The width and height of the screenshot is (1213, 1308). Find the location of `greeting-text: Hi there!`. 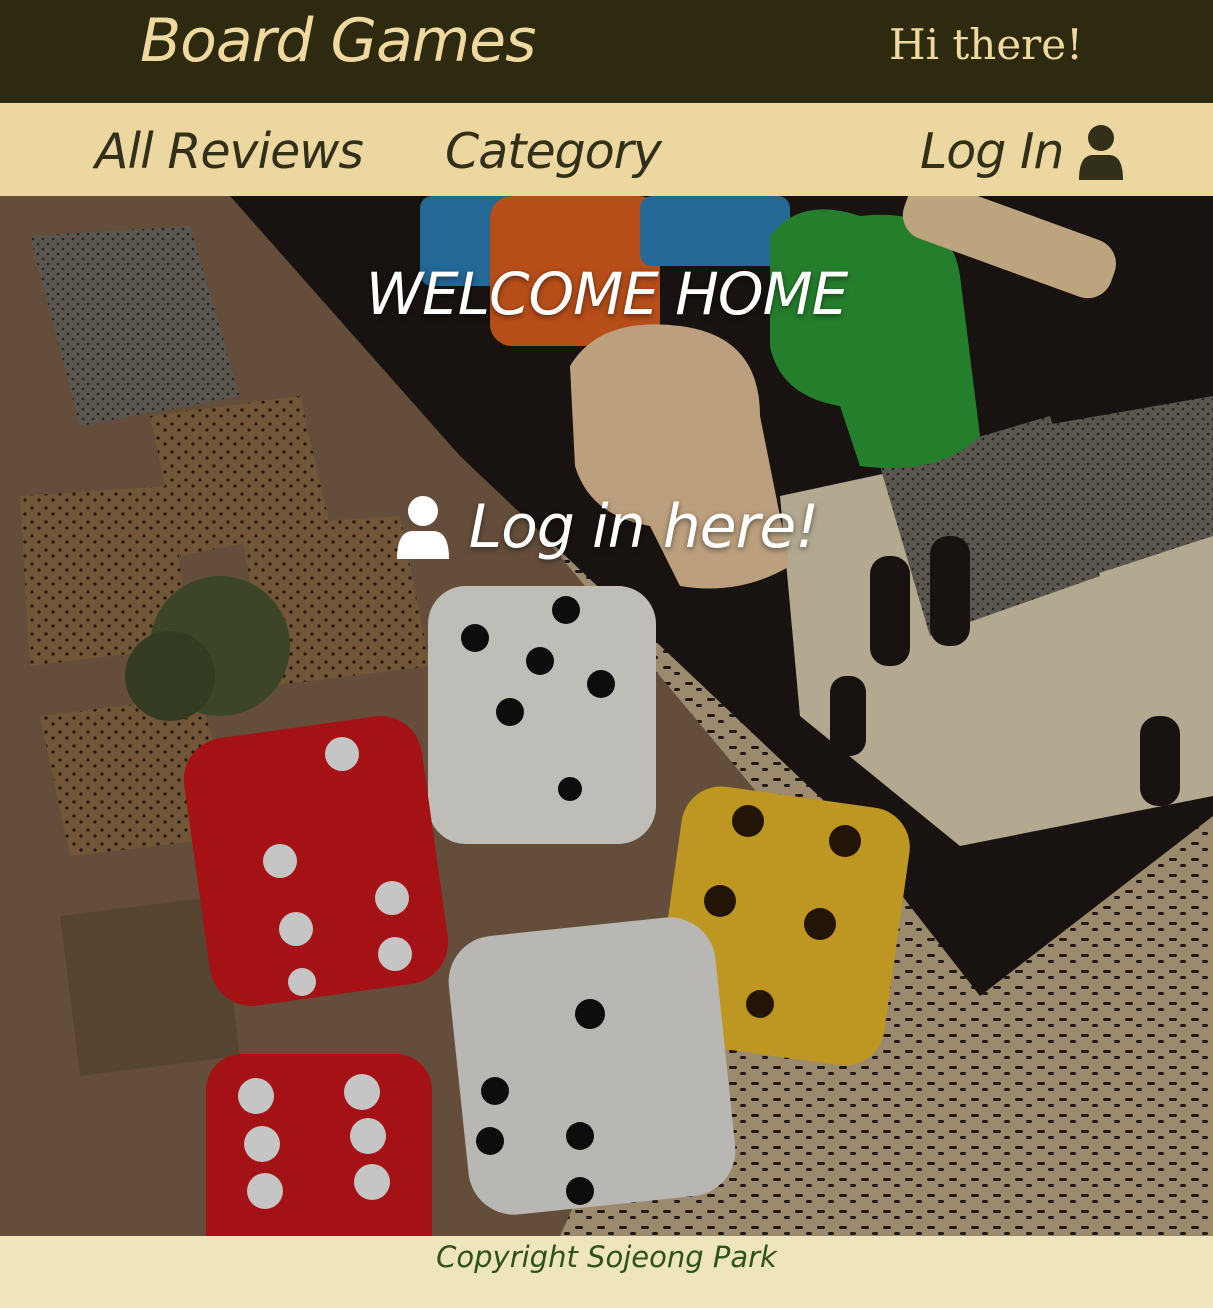

greeting-text: Hi there! is located at coordinates (985, 44).